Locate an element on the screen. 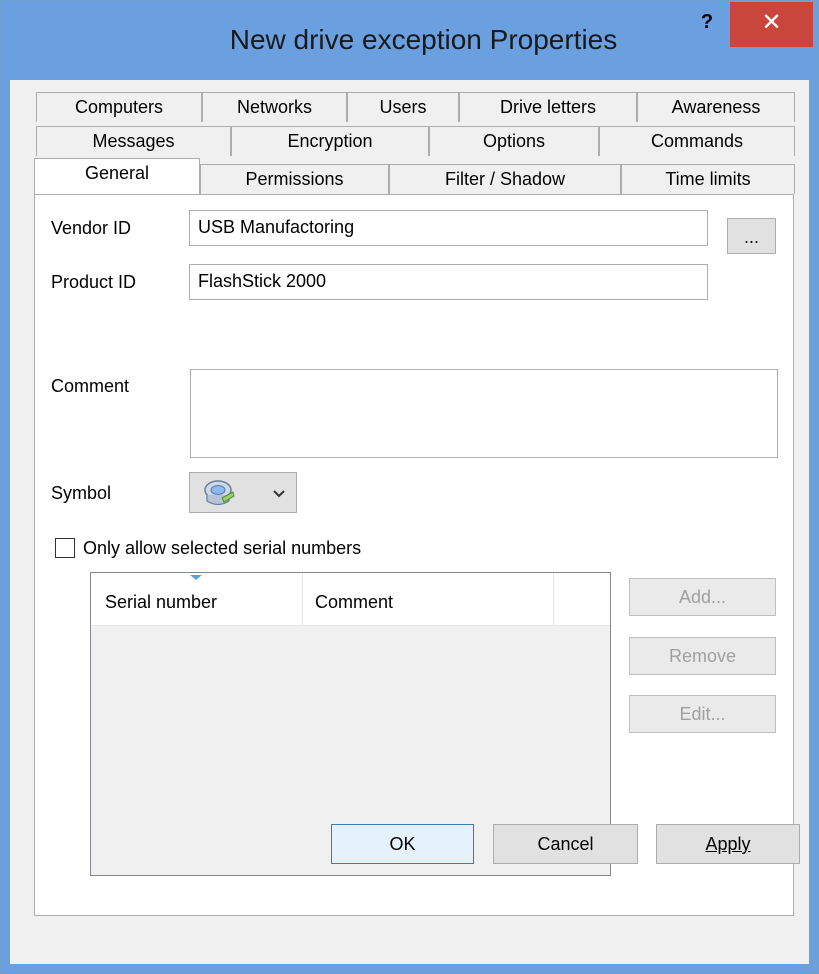  tab-users: Users is located at coordinates (403, 107).